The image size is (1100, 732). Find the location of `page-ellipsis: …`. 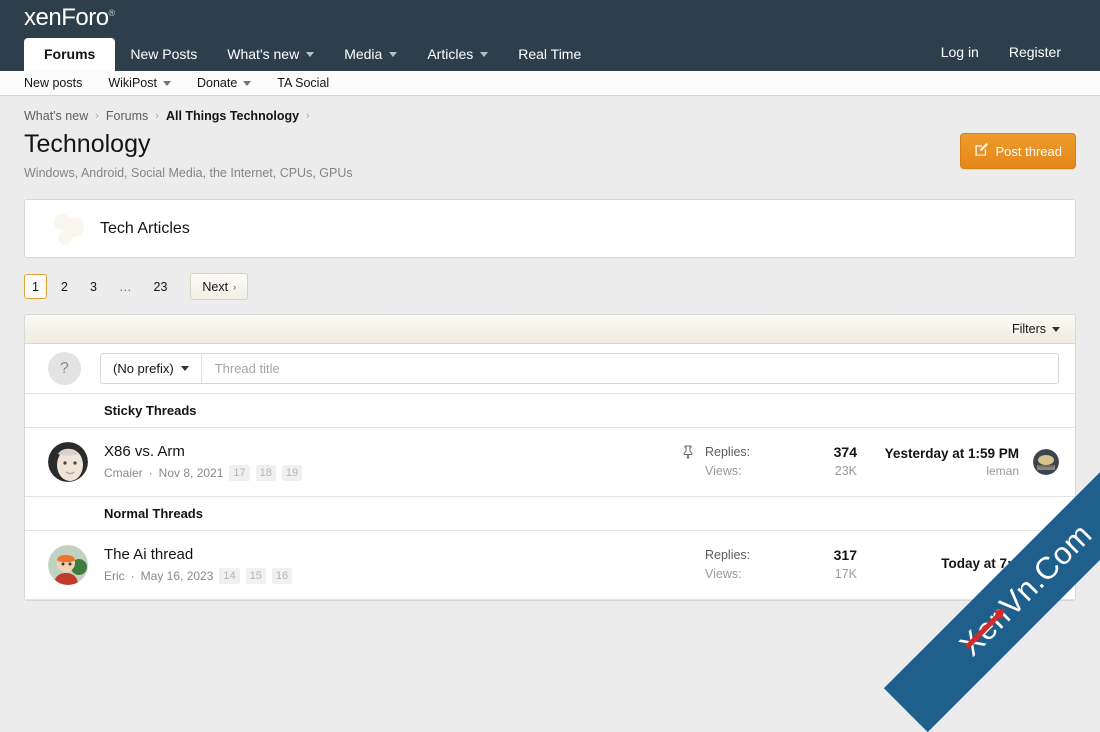

page-ellipsis: … is located at coordinates (125, 286).